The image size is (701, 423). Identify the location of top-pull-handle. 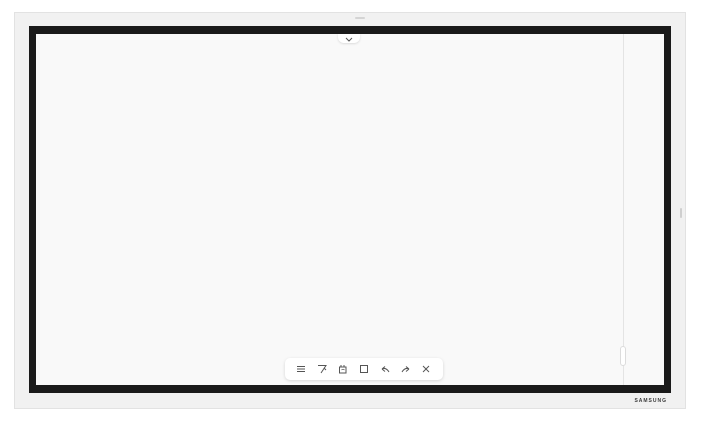
(349, 38).